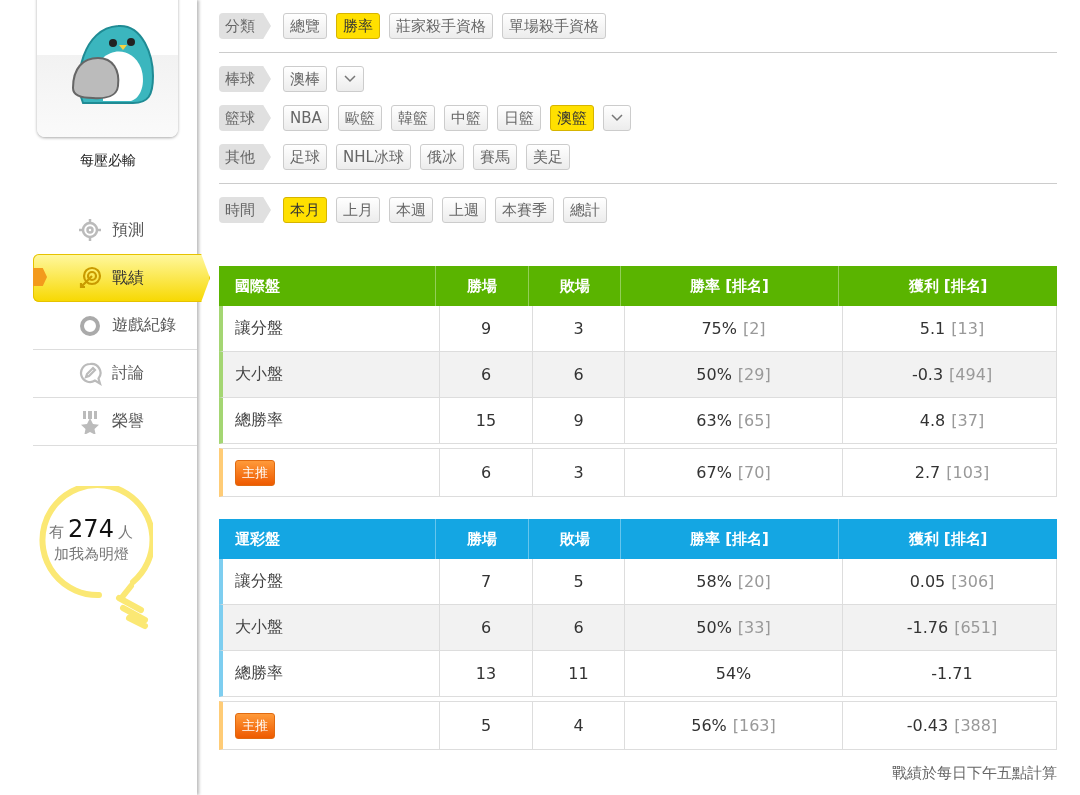 The image size is (1080, 795). What do you see at coordinates (245, 210) in the screenshot?
I see `filter-label: 時間` at bounding box center [245, 210].